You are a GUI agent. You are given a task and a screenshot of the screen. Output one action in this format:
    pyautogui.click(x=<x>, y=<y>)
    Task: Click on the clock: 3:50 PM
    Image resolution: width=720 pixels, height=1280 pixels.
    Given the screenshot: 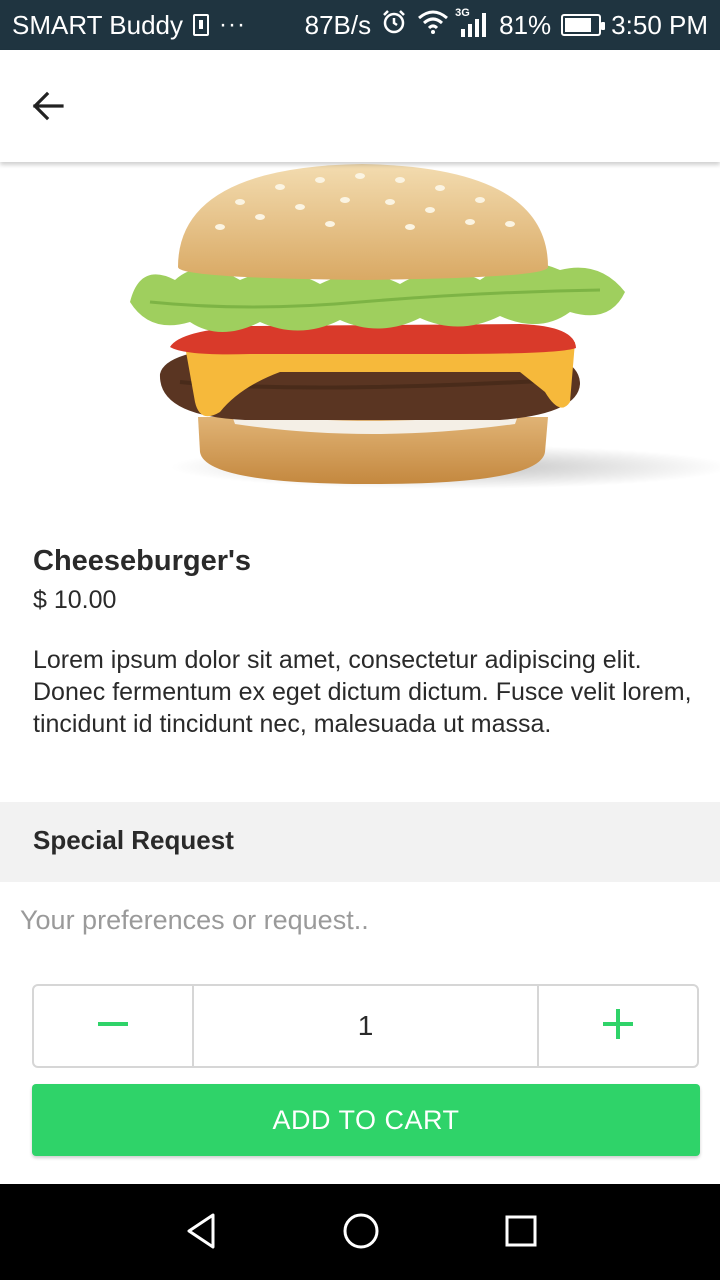 What is the action you would take?
    pyautogui.click(x=659, y=24)
    